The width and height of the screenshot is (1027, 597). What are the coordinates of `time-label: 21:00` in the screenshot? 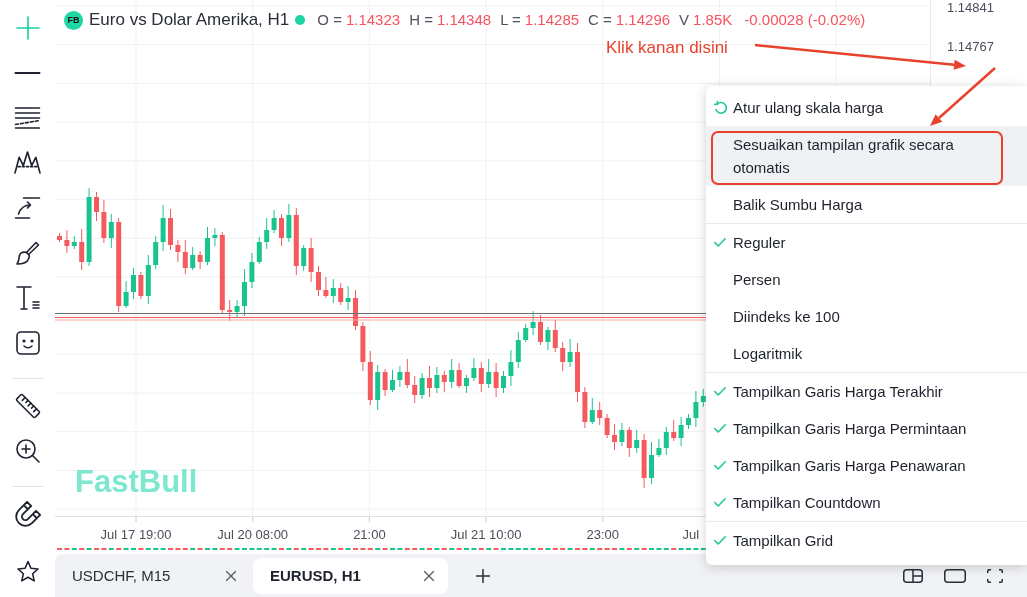 It's located at (369, 534).